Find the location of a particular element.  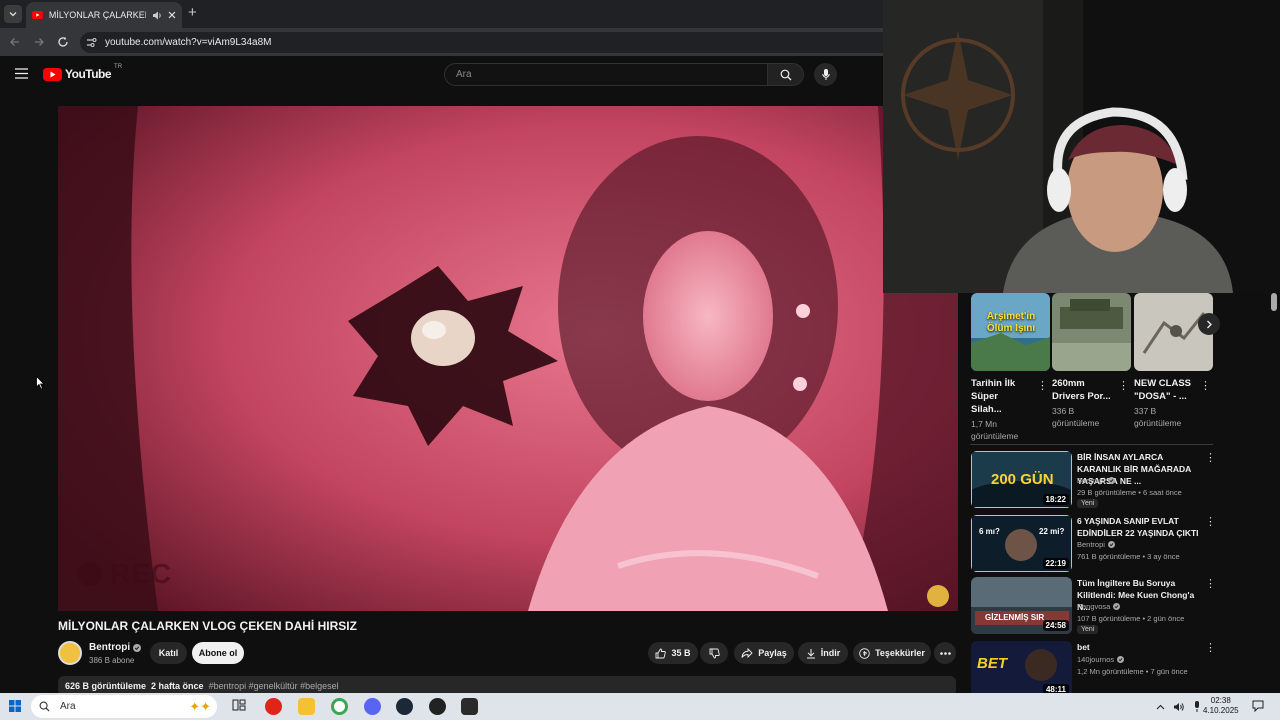

chrome-icon is located at coordinates (339, 706).